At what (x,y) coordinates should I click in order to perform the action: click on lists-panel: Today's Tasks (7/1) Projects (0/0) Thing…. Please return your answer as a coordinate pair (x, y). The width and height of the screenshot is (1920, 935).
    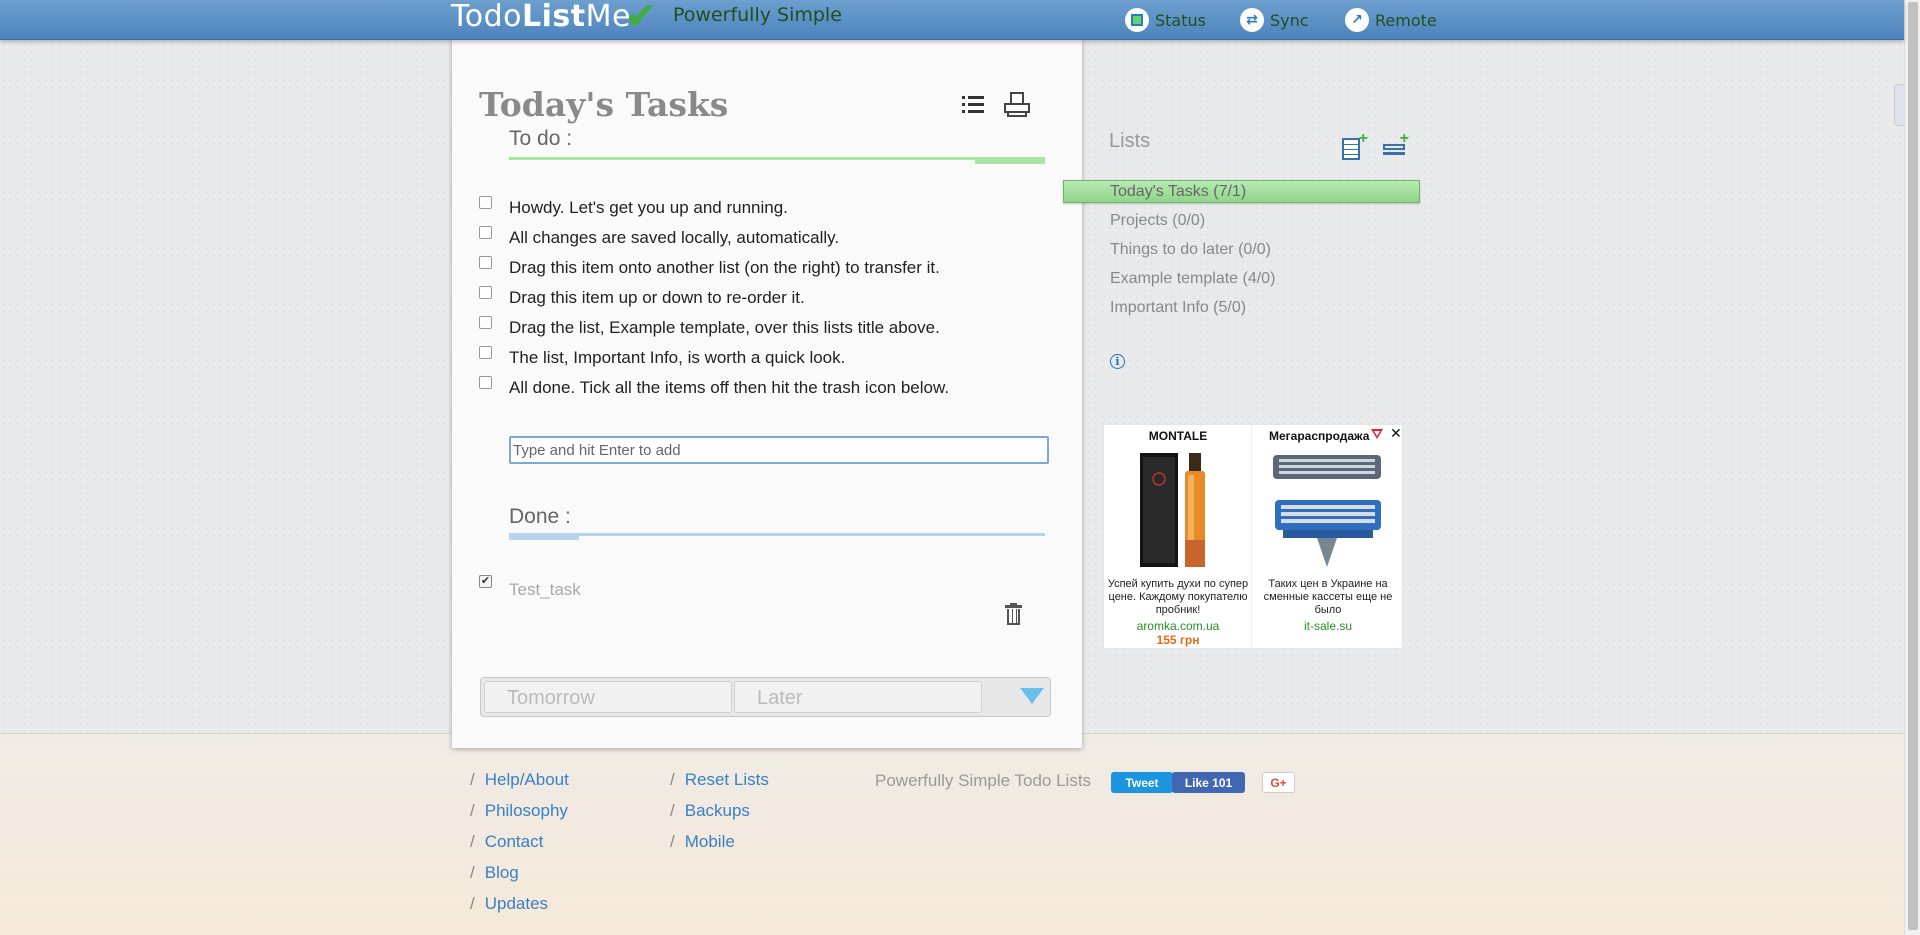
    Looking at the image, I should click on (1241, 252).